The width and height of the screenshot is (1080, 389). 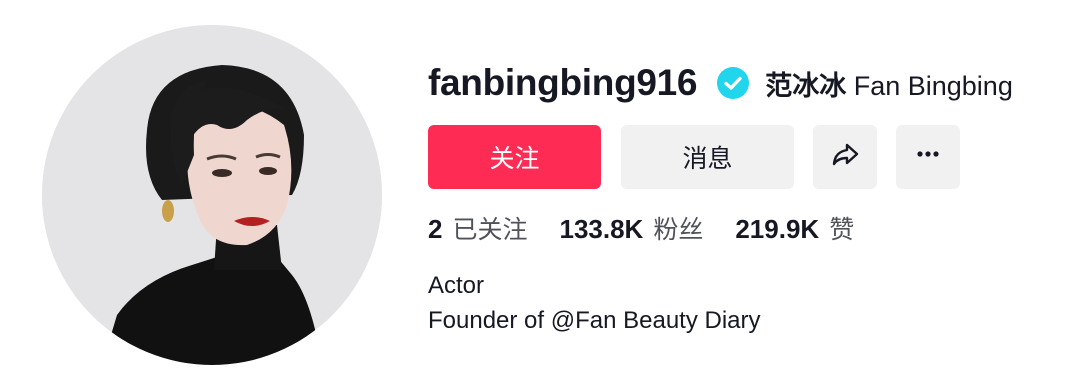 I want to click on display-name: 范冰冰 Fan Bingbing, so click(x=889, y=83).